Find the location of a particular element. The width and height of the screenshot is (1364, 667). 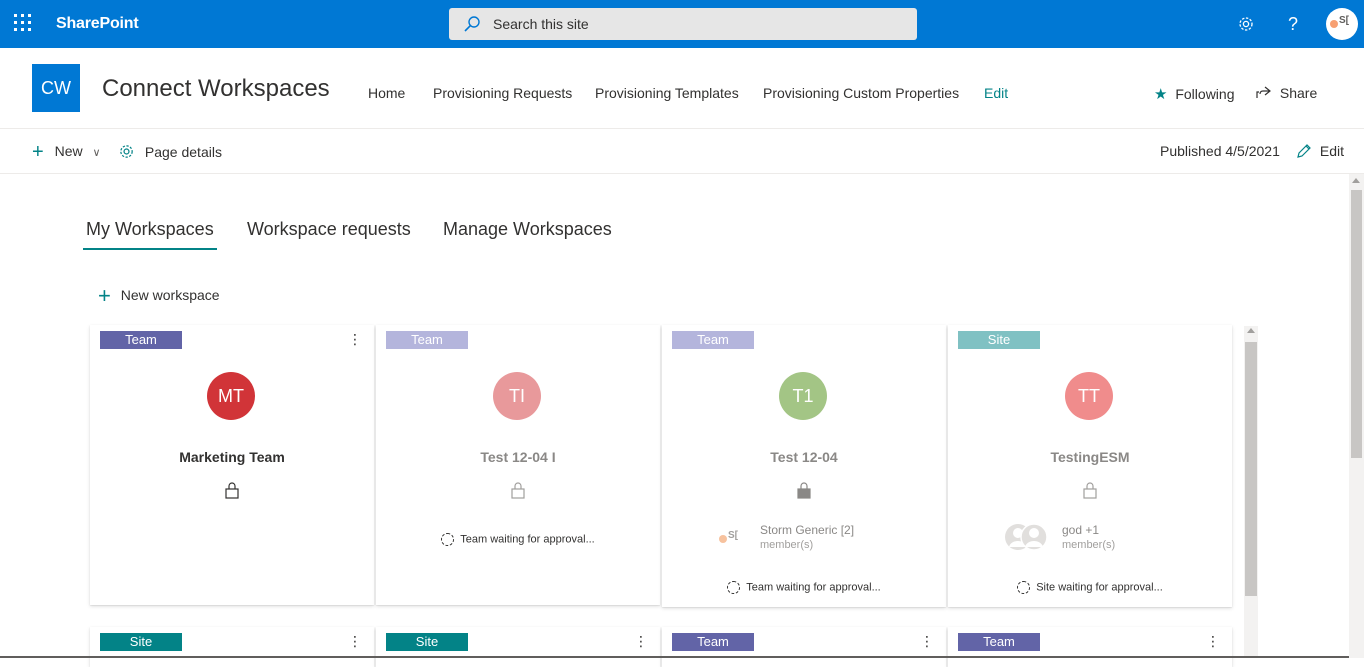

user-avatar: S[ is located at coordinates (1342, 24).